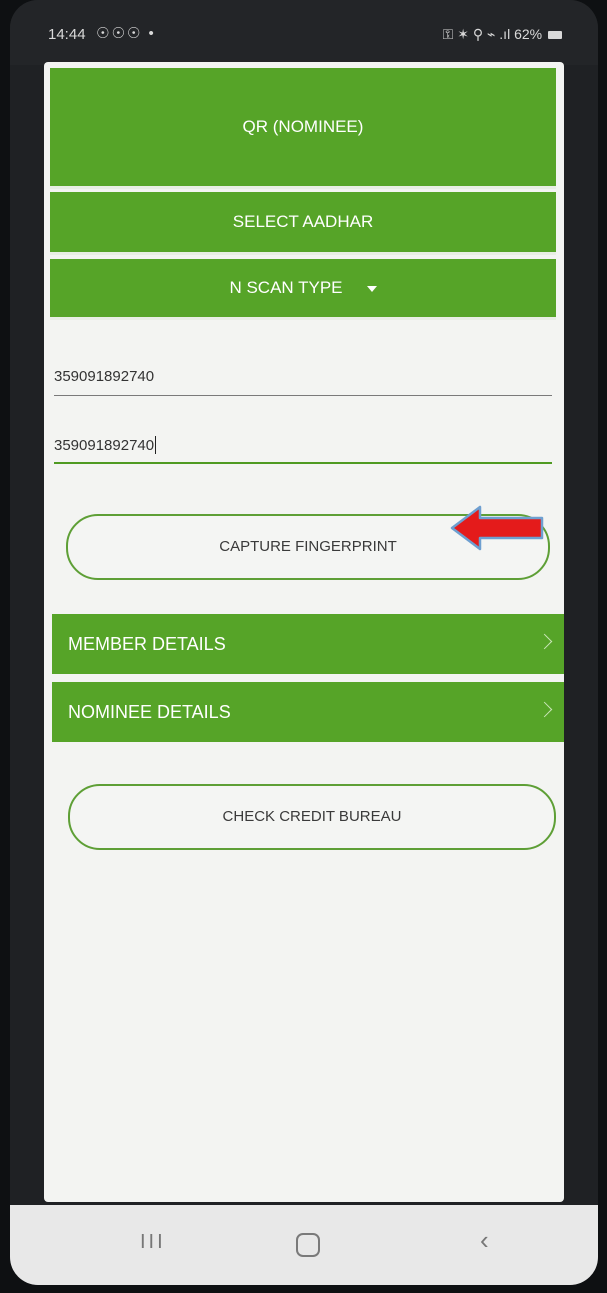 The height and width of the screenshot is (1293, 607). Describe the element at coordinates (303, 395) in the screenshot. I see `id-field-1-underline` at that location.